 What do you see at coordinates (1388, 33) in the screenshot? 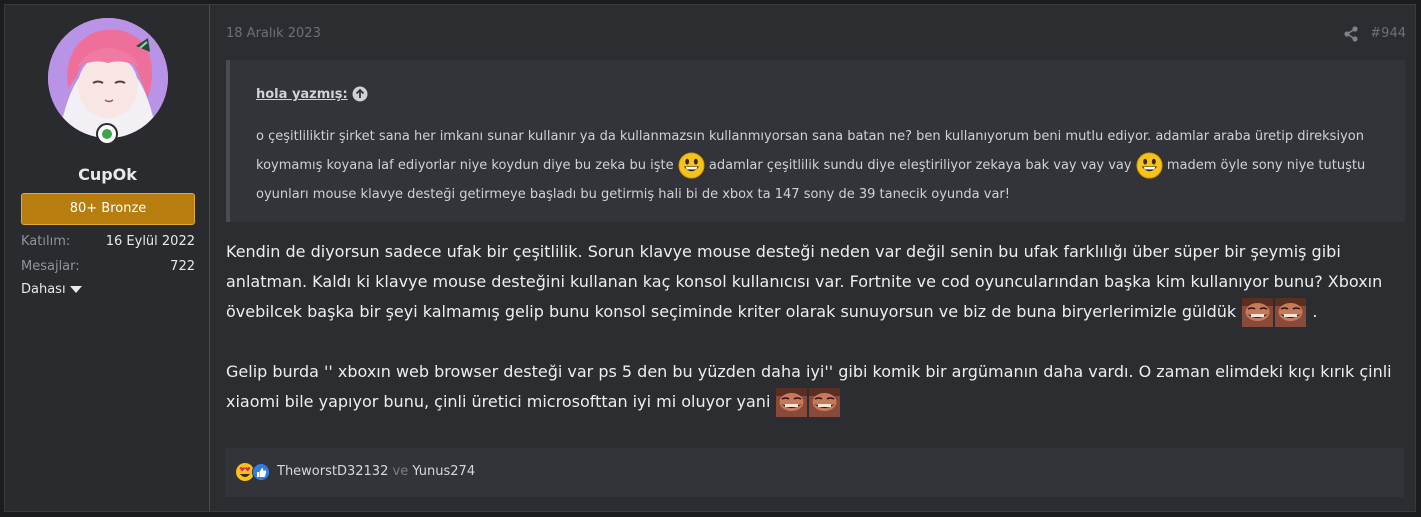
I see `post-number-link: #944` at bounding box center [1388, 33].